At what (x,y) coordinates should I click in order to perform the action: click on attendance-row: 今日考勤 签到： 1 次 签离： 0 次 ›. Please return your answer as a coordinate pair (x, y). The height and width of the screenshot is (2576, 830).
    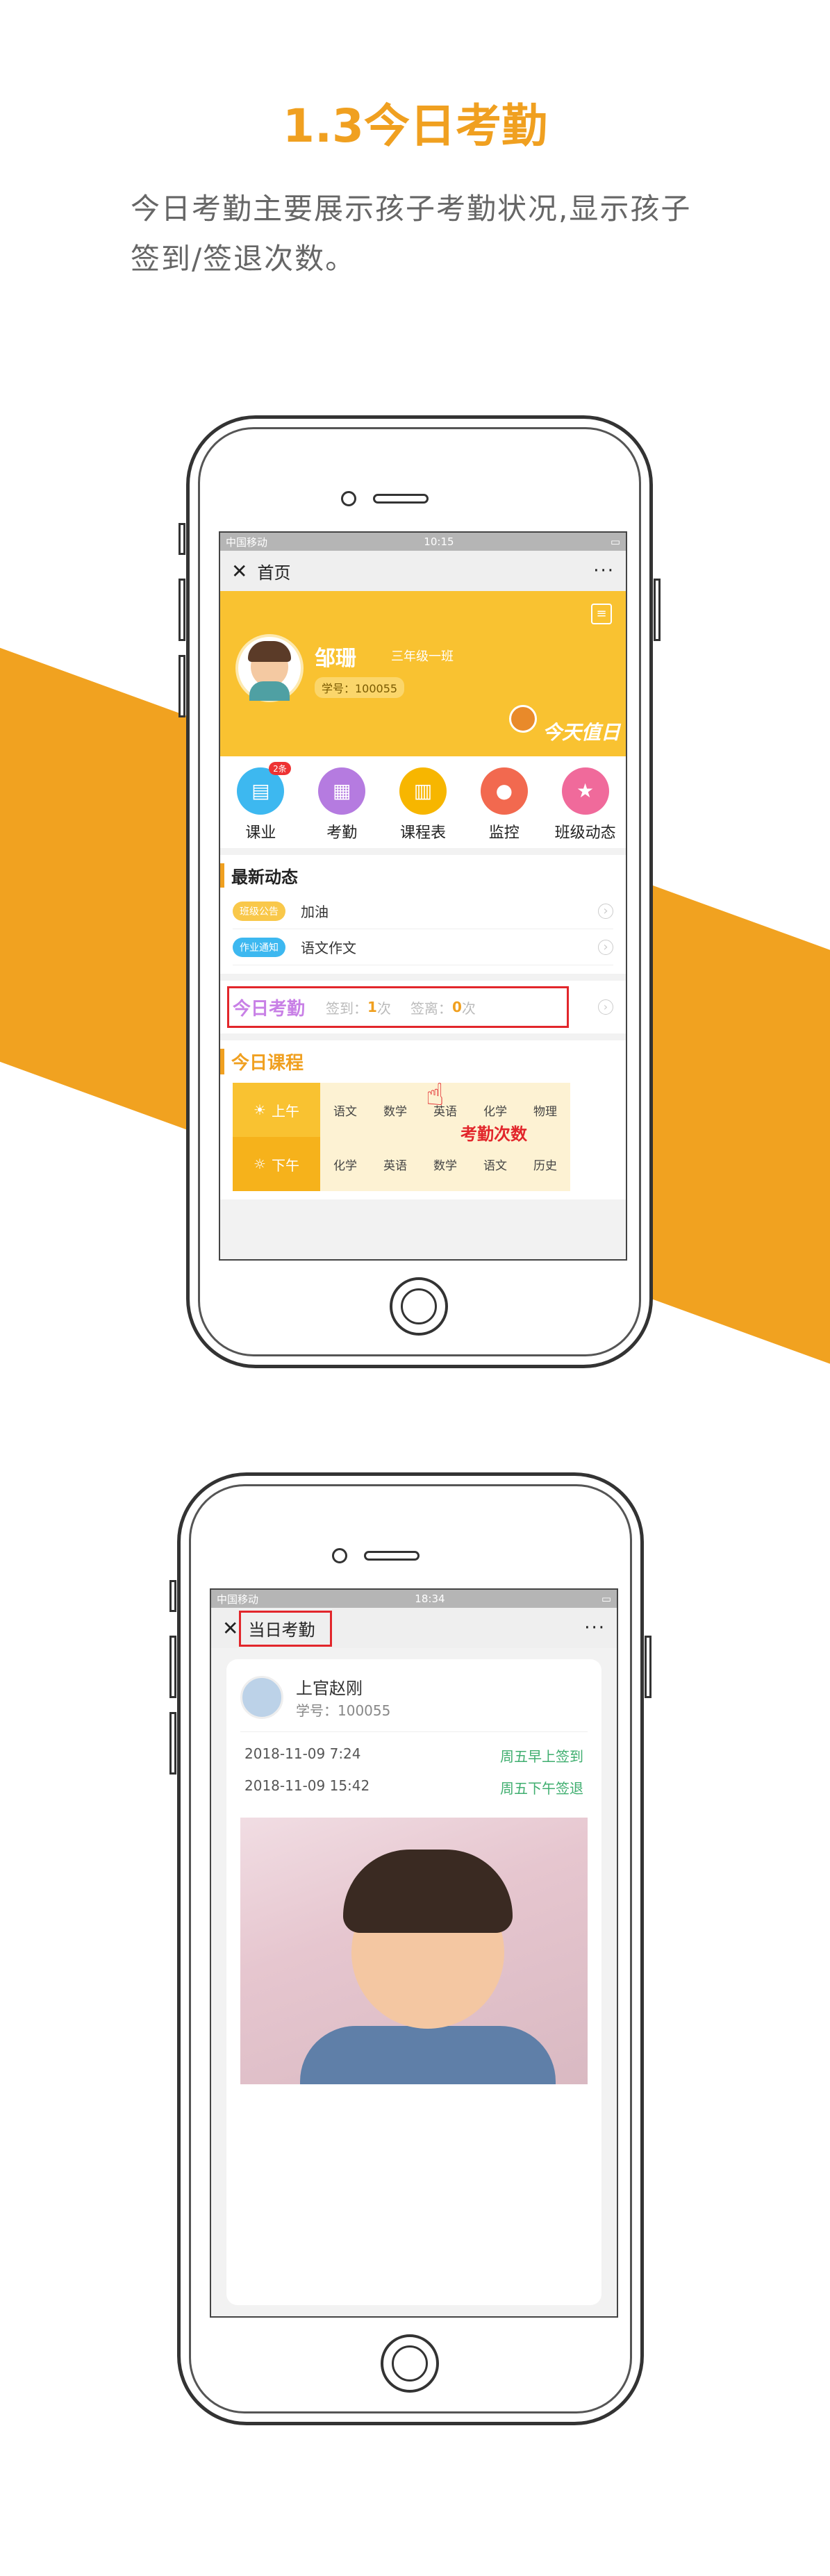
    Looking at the image, I should click on (423, 1007).